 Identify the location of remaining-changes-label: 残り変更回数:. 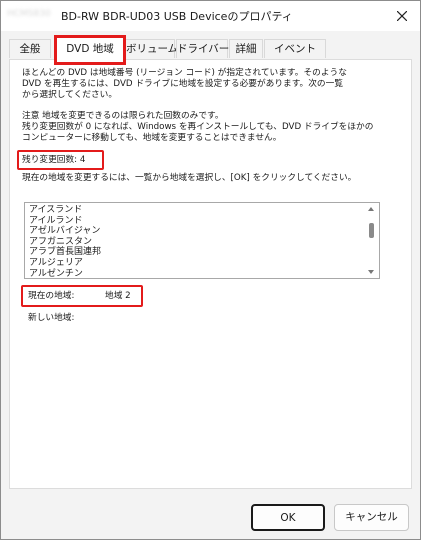
(50, 160).